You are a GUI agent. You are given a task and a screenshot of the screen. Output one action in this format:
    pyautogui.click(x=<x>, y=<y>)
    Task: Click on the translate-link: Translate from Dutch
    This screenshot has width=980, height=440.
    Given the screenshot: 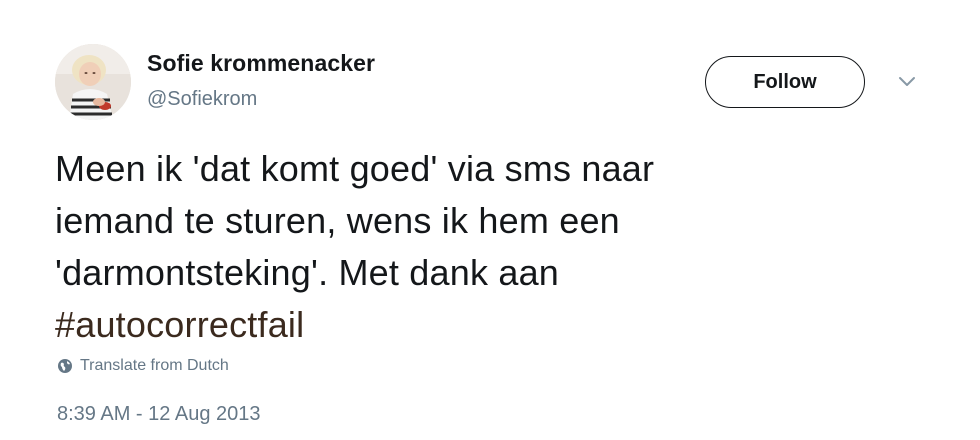 What is the action you would take?
    pyautogui.click(x=143, y=366)
    